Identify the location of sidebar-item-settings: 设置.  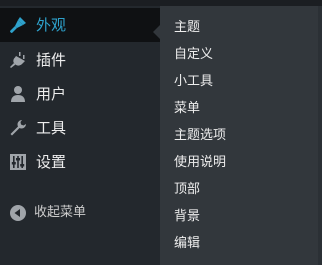
(80, 162).